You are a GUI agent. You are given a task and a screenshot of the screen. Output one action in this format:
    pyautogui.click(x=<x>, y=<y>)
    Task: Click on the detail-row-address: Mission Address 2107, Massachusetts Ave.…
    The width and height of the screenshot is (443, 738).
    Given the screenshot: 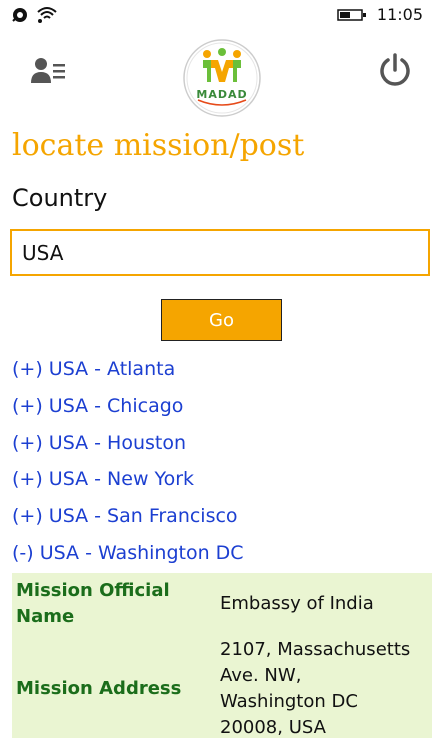 What is the action you would take?
    pyautogui.click(x=222, y=686)
    